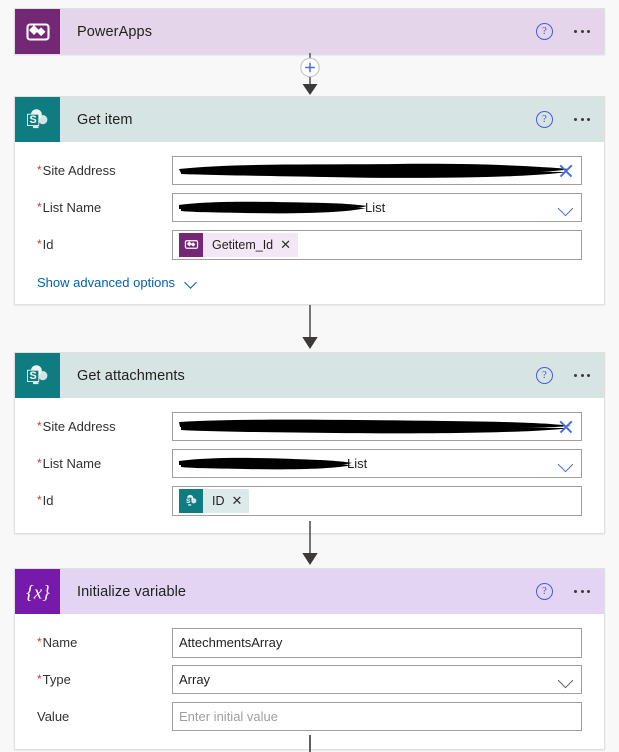  What do you see at coordinates (105, 119) in the screenshot?
I see `card-title-get-item: Get item` at bounding box center [105, 119].